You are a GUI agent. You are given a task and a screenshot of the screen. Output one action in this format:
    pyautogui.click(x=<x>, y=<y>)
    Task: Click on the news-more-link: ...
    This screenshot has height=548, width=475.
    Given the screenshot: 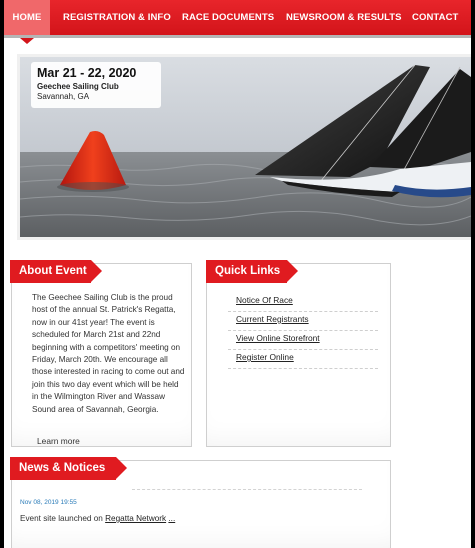 What is the action you would take?
    pyautogui.click(x=171, y=518)
    